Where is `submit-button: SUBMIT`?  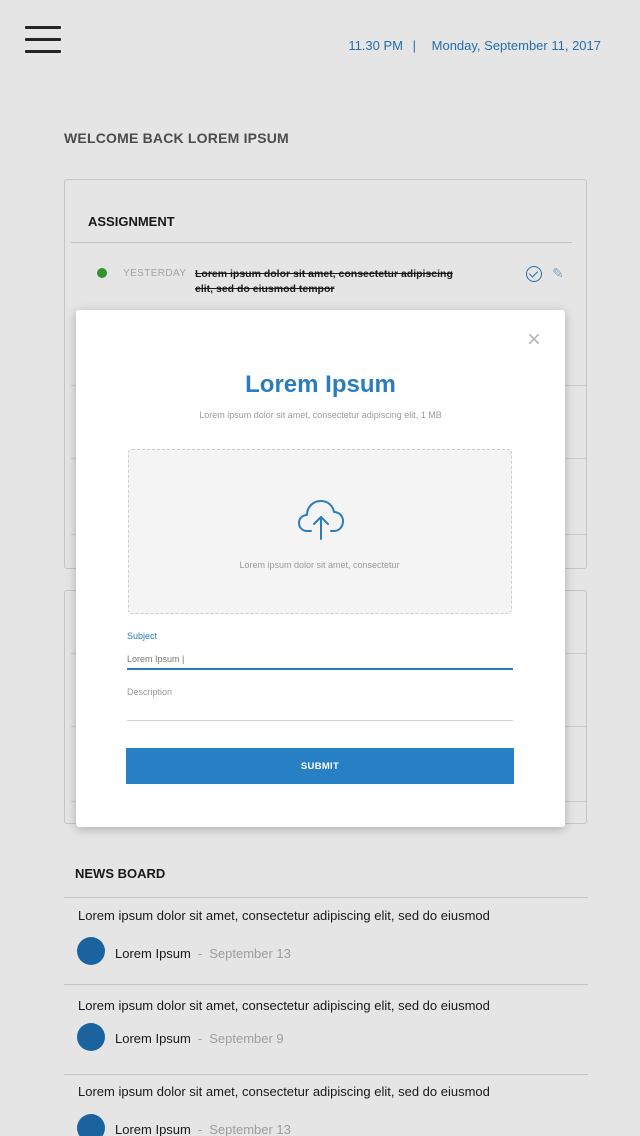
submit-button: SUBMIT is located at coordinates (320, 766).